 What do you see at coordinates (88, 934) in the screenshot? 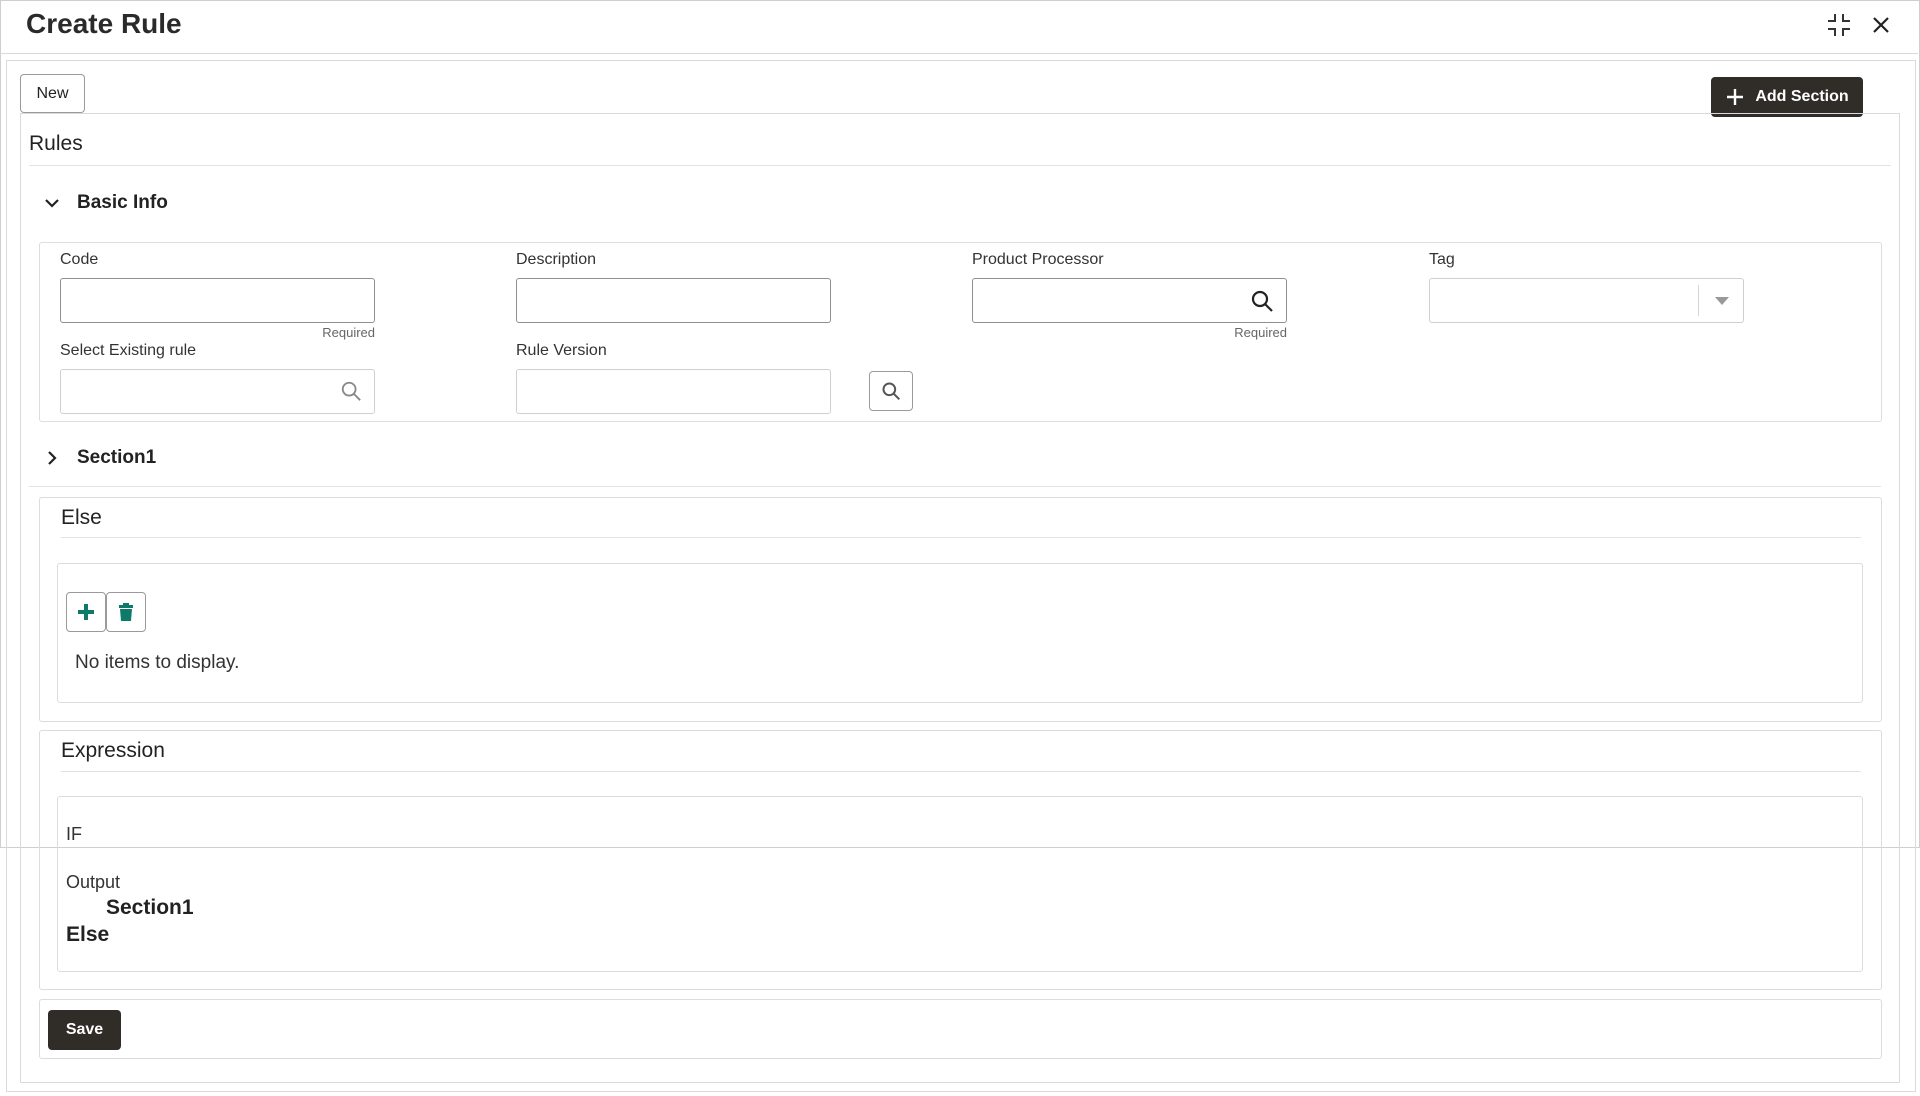
I see `expression-else-item: Else` at bounding box center [88, 934].